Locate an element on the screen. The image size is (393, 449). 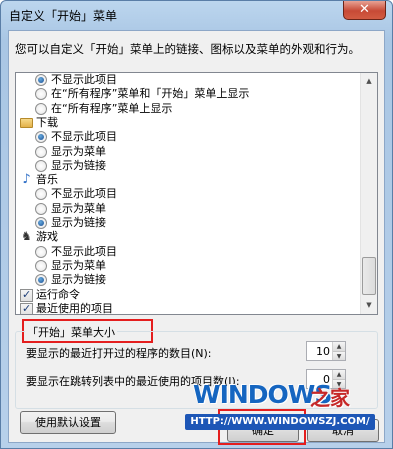
close-button: ✕ is located at coordinates (364, 10).